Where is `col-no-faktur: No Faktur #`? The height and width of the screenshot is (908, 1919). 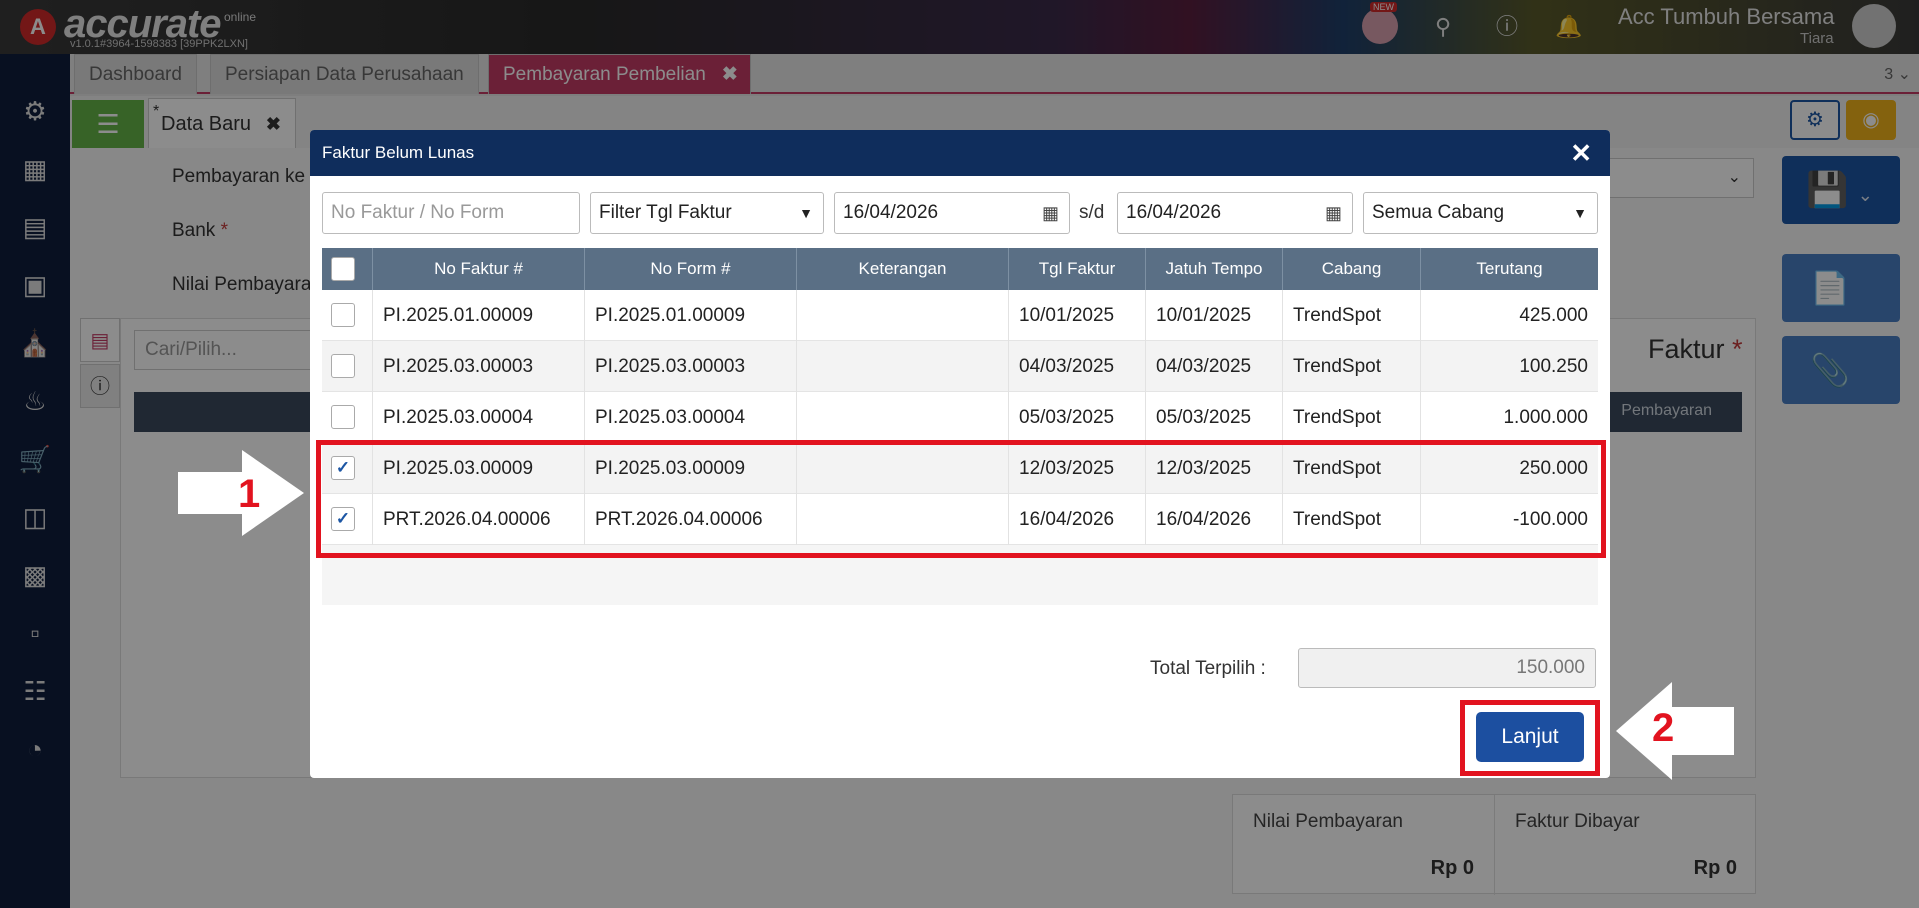 col-no-faktur: No Faktur # is located at coordinates (478, 269).